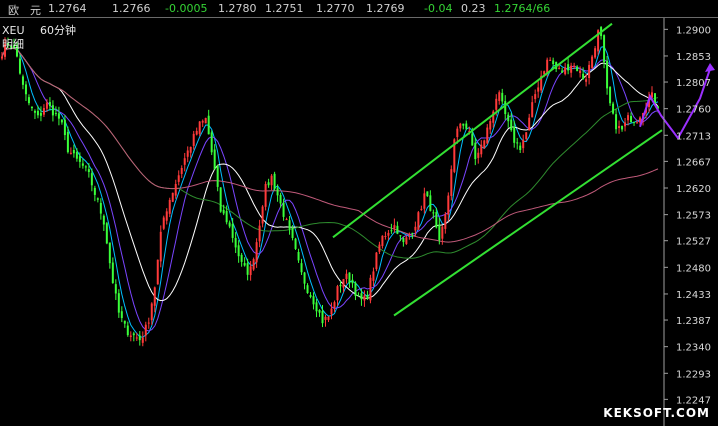 Image resolution: width=718 pixels, height=426 pixels. Describe the element at coordinates (693, 321) in the screenshot. I see `y-tick-label: 1.2387` at that location.